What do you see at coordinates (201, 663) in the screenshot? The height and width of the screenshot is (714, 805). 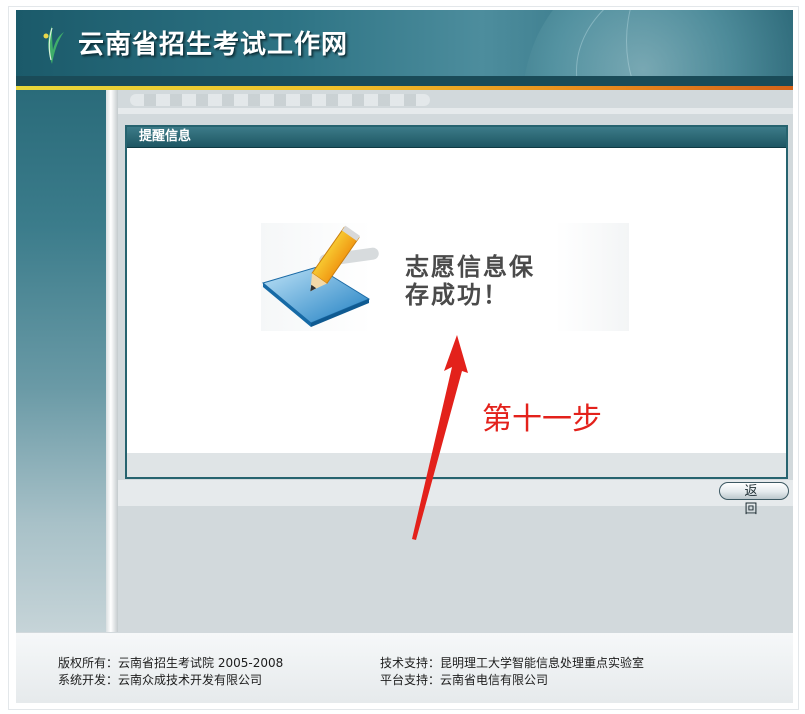 I see `copyright-value: 云南省招生考试院 2005-2008` at bounding box center [201, 663].